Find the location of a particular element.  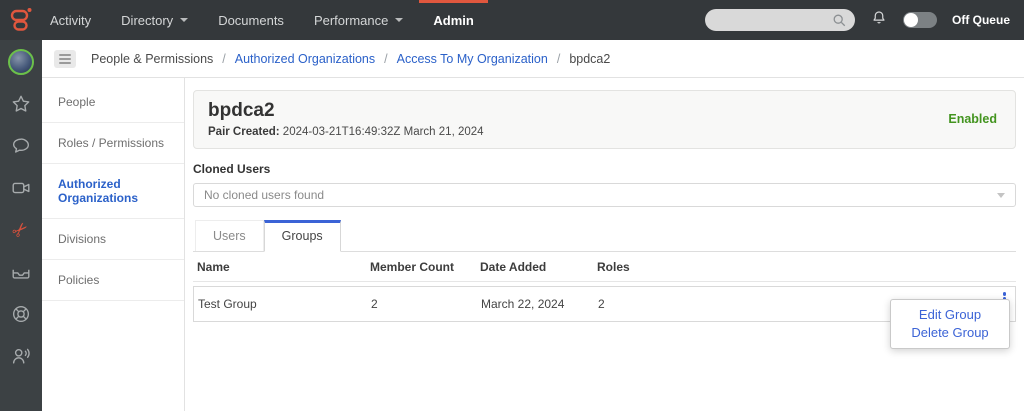

breadcrumb-item-people-permissions: People & Permissions is located at coordinates (152, 58).